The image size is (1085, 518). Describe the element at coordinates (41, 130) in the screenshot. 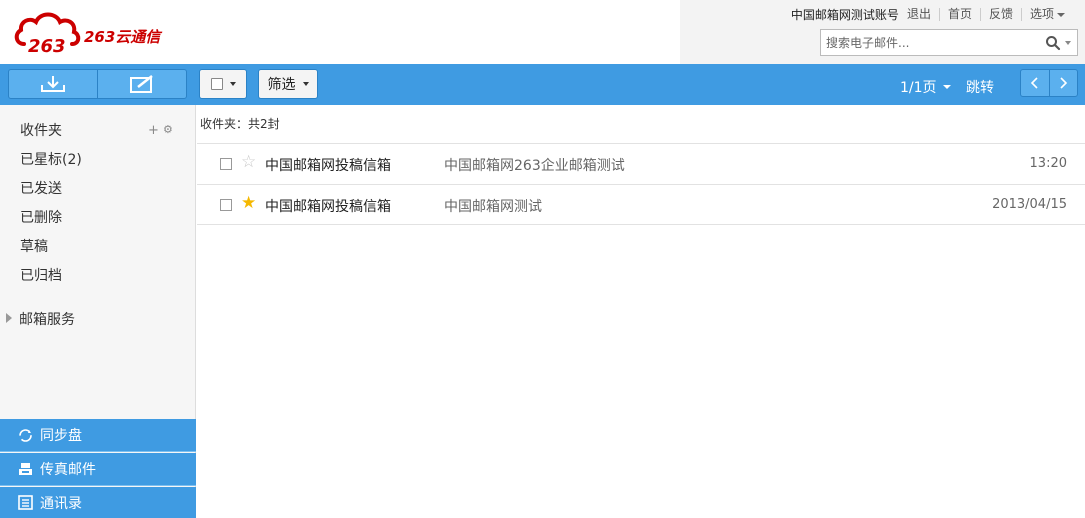

I see `sidebar-item-inbox: 收件夹` at that location.